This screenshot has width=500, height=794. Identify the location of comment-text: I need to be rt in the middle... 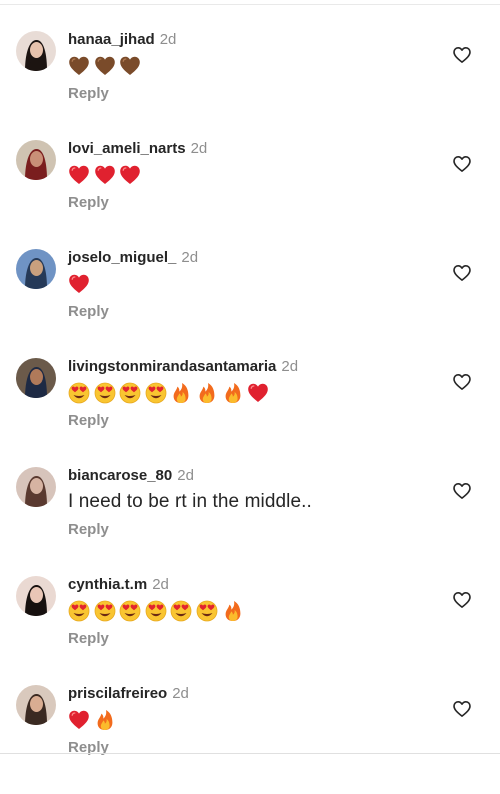
(190, 501).